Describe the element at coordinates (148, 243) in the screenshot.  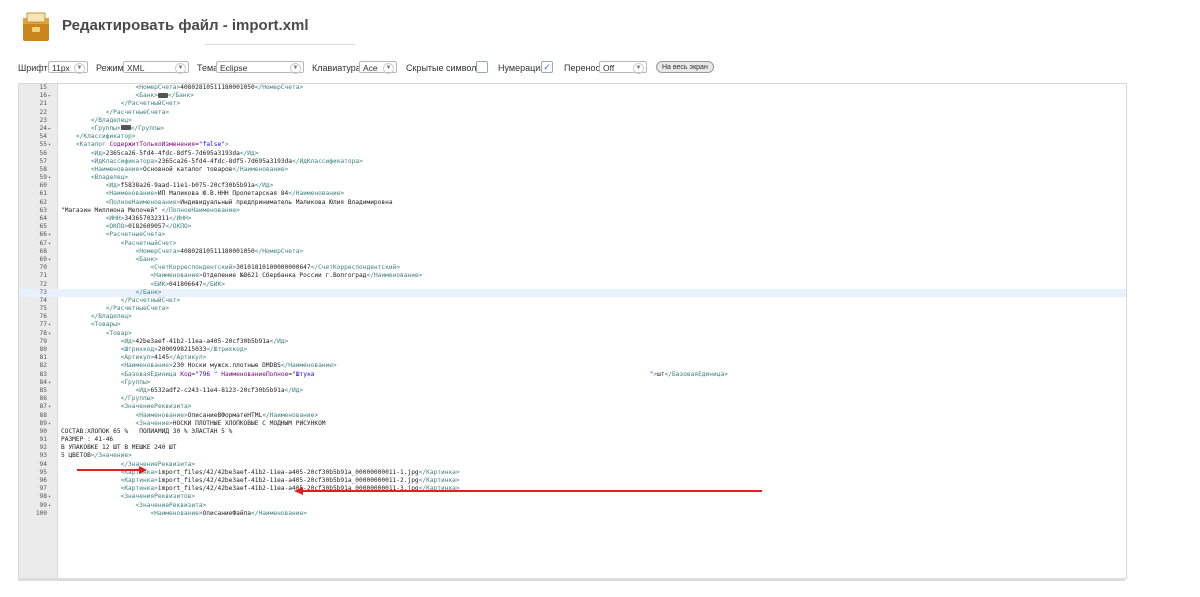
I see `code-text: <РасчетныйСчет>` at that location.